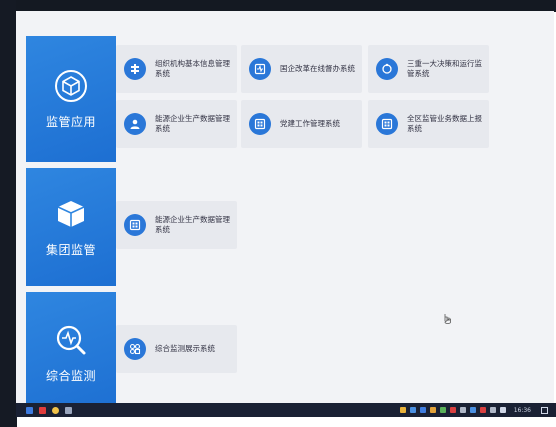 This screenshot has height=427, width=556. Describe the element at coordinates (317, 68) in the screenshot. I see `card-title: 国企改革在线督办系统` at that location.